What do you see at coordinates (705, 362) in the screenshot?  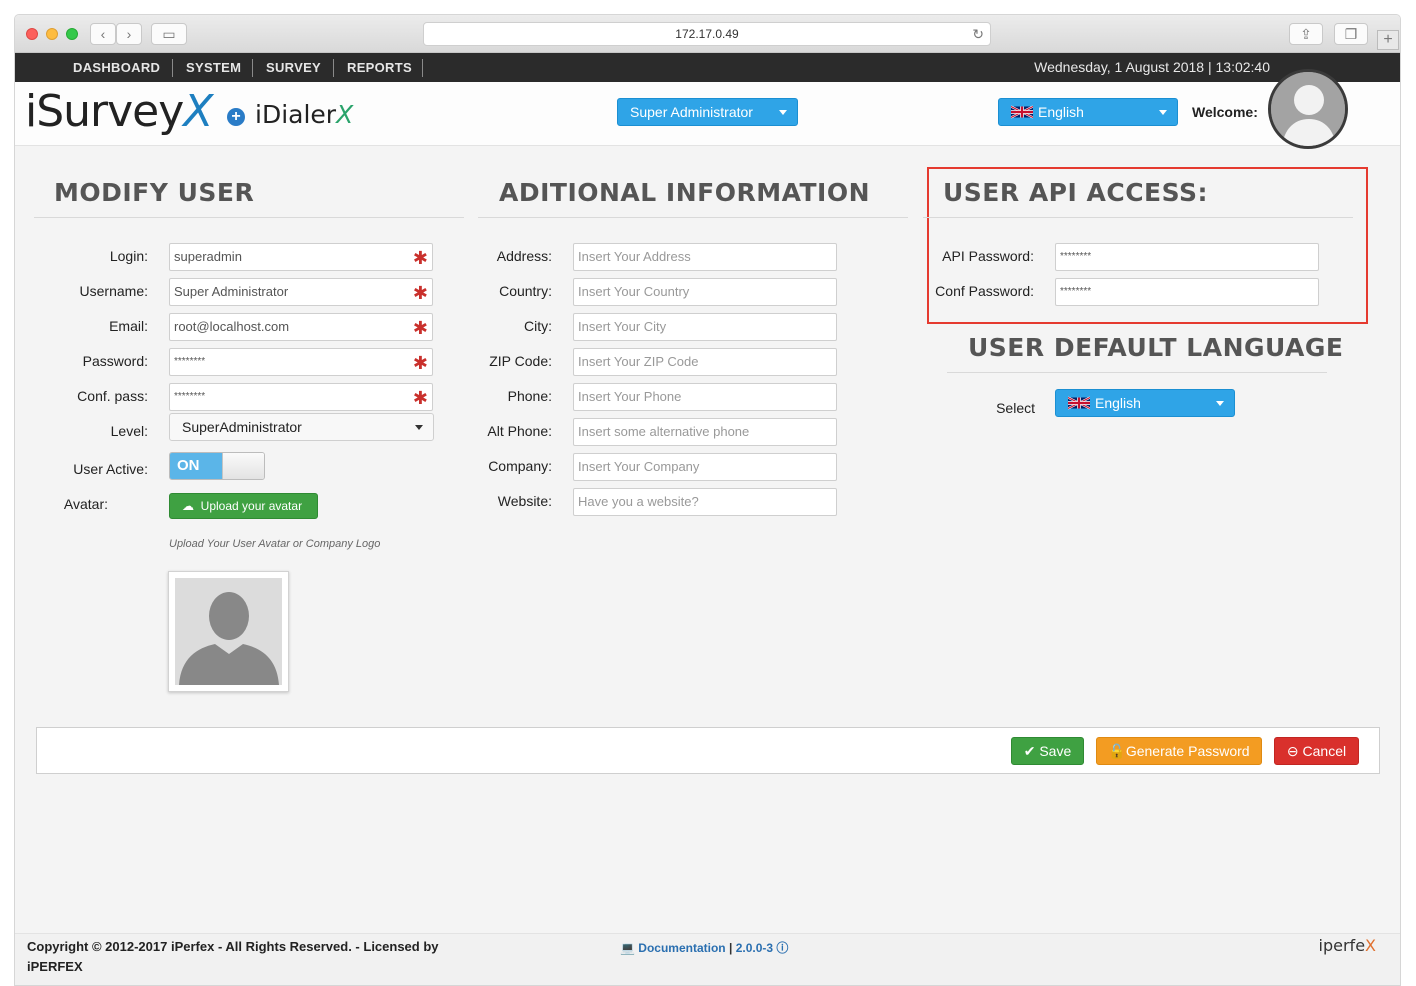 I see `zip-code-input: Insert Your ZIP Code` at bounding box center [705, 362].